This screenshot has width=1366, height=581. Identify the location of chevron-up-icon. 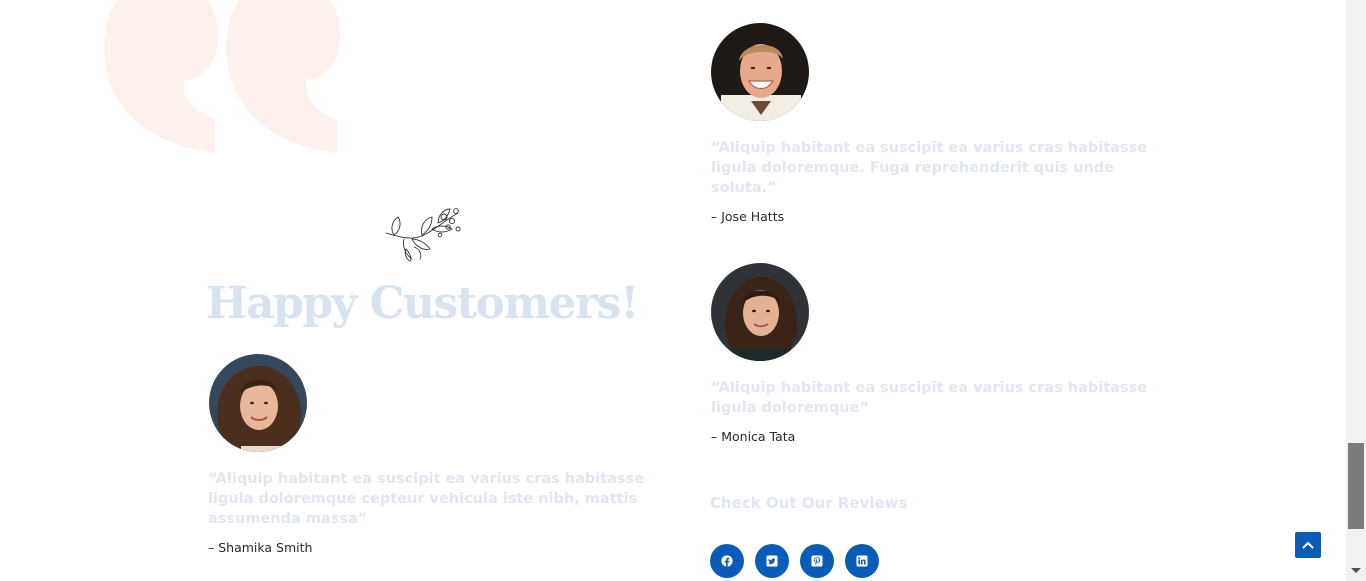
(1308, 545).